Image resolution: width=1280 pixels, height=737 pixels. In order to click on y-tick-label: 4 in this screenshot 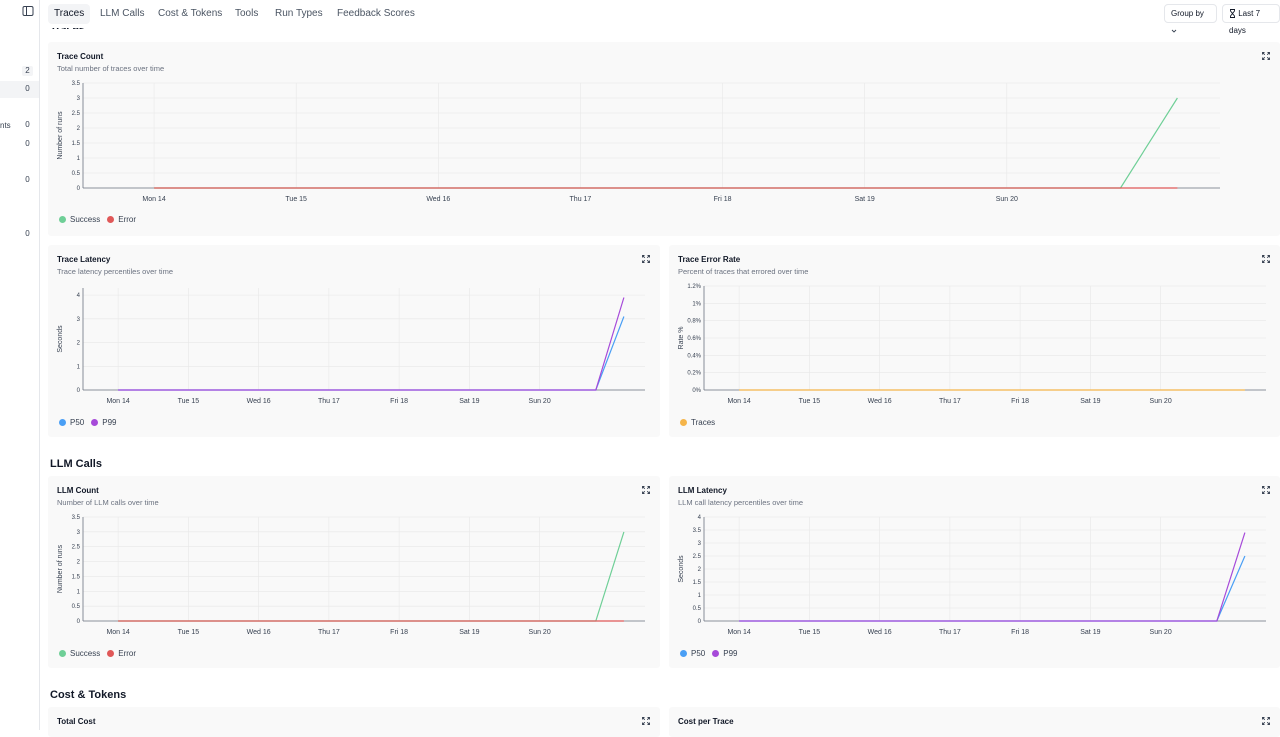, I will do `click(79, 296)`.